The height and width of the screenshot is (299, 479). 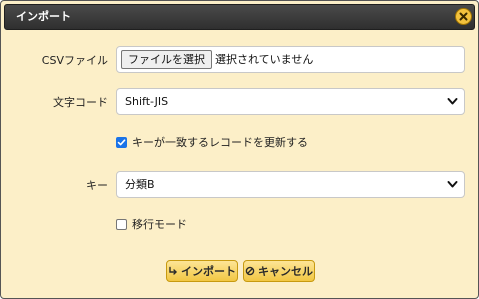 I want to click on cancel-button: キャンセル, so click(x=279, y=271).